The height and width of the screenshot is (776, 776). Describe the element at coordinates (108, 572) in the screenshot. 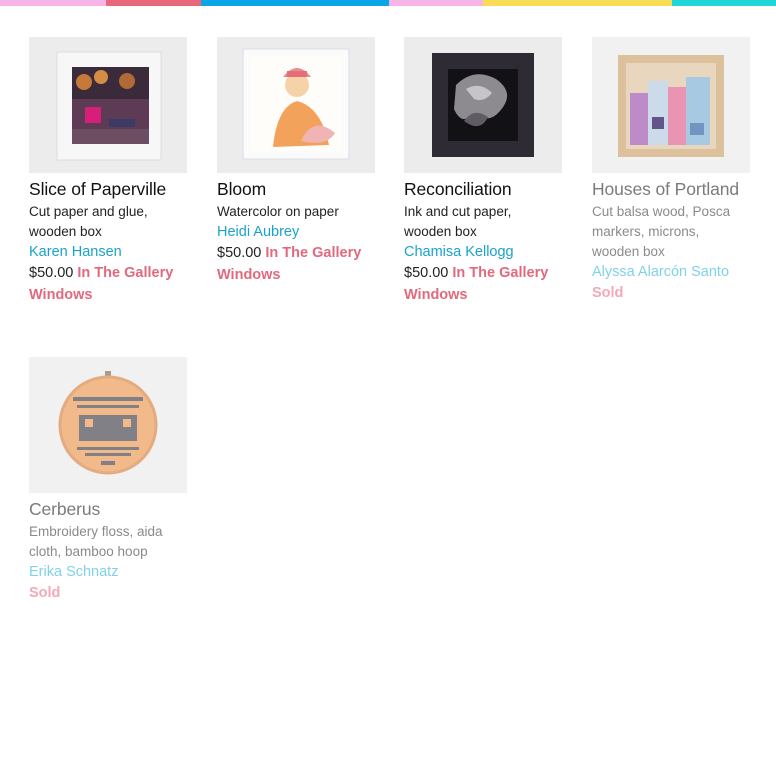

I see `artist-link: Erika Schnatz` at that location.